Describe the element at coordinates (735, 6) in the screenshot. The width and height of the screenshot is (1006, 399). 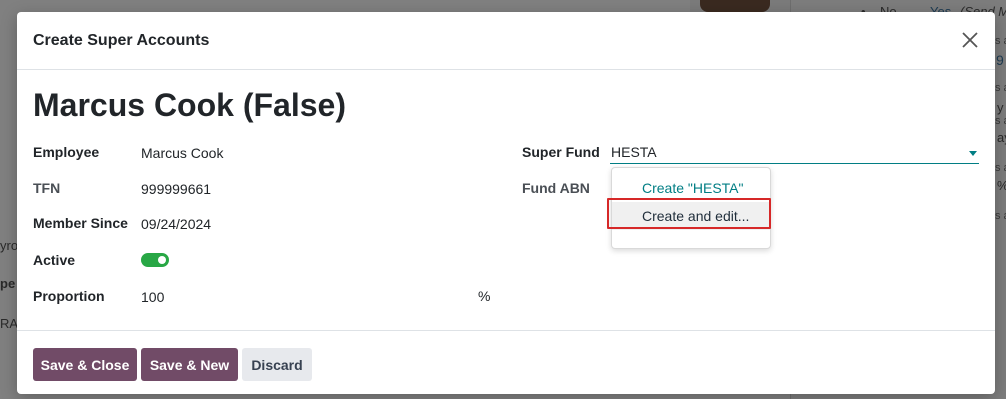
I see `background-avatar` at that location.